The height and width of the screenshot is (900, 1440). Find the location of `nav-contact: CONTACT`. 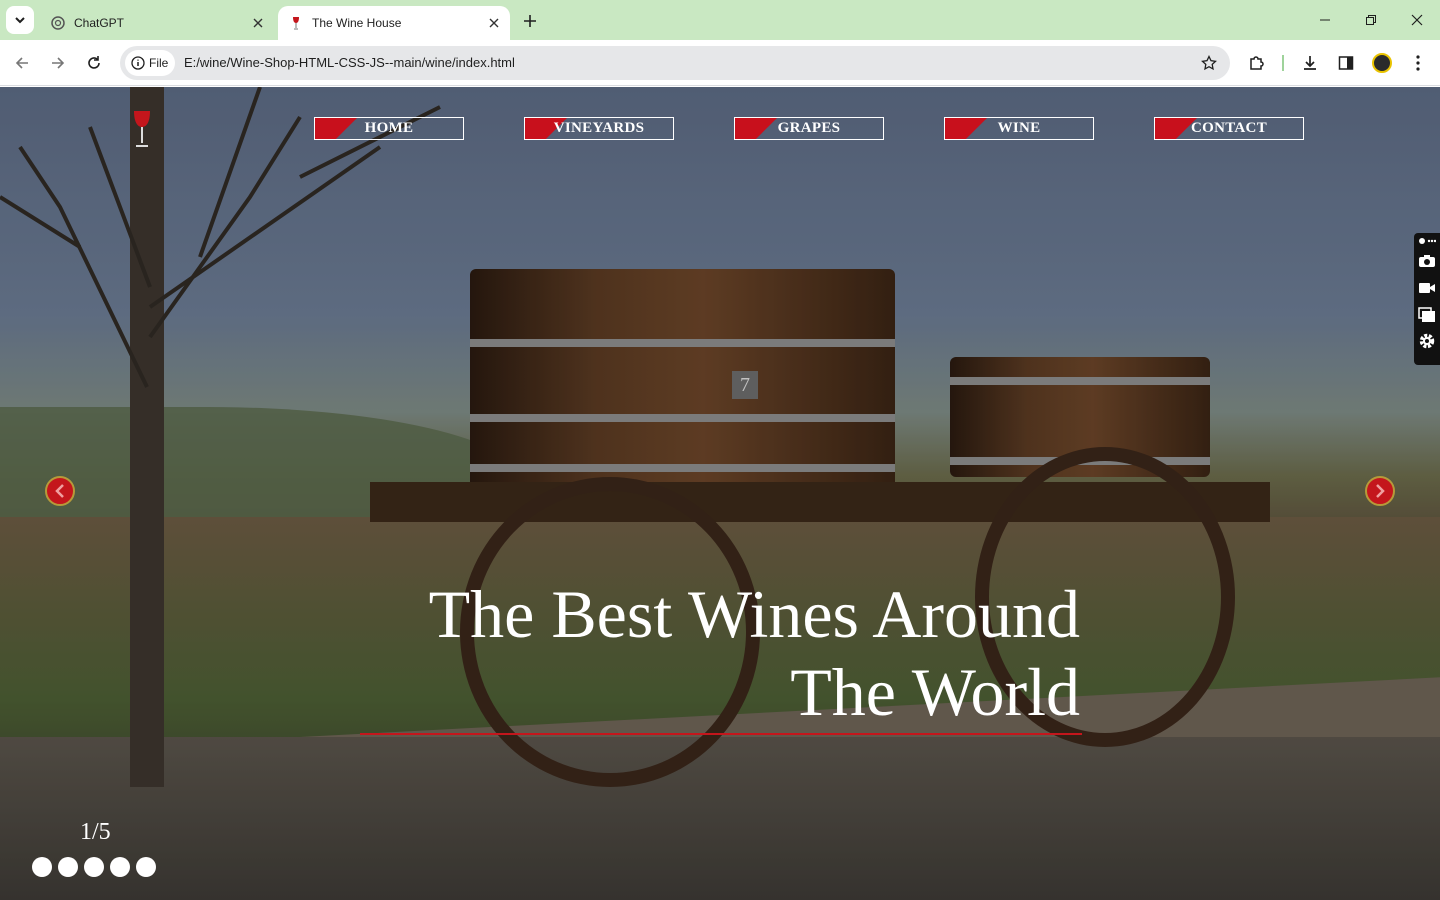

nav-contact: CONTACT is located at coordinates (1229, 128).